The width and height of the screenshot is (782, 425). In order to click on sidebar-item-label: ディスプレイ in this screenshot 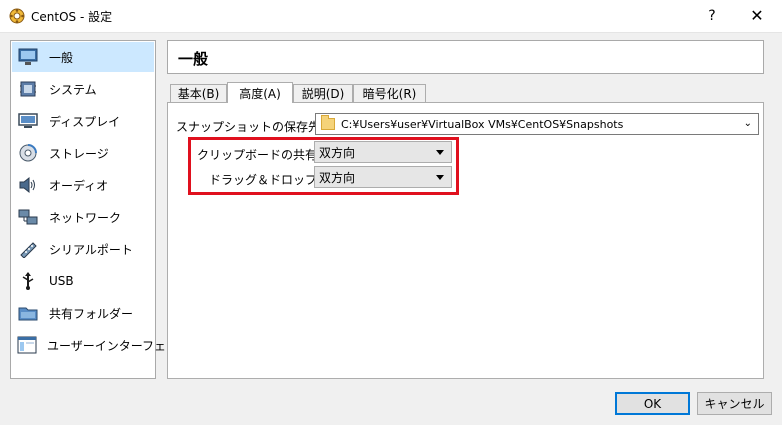, I will do `click(85, 121)`.